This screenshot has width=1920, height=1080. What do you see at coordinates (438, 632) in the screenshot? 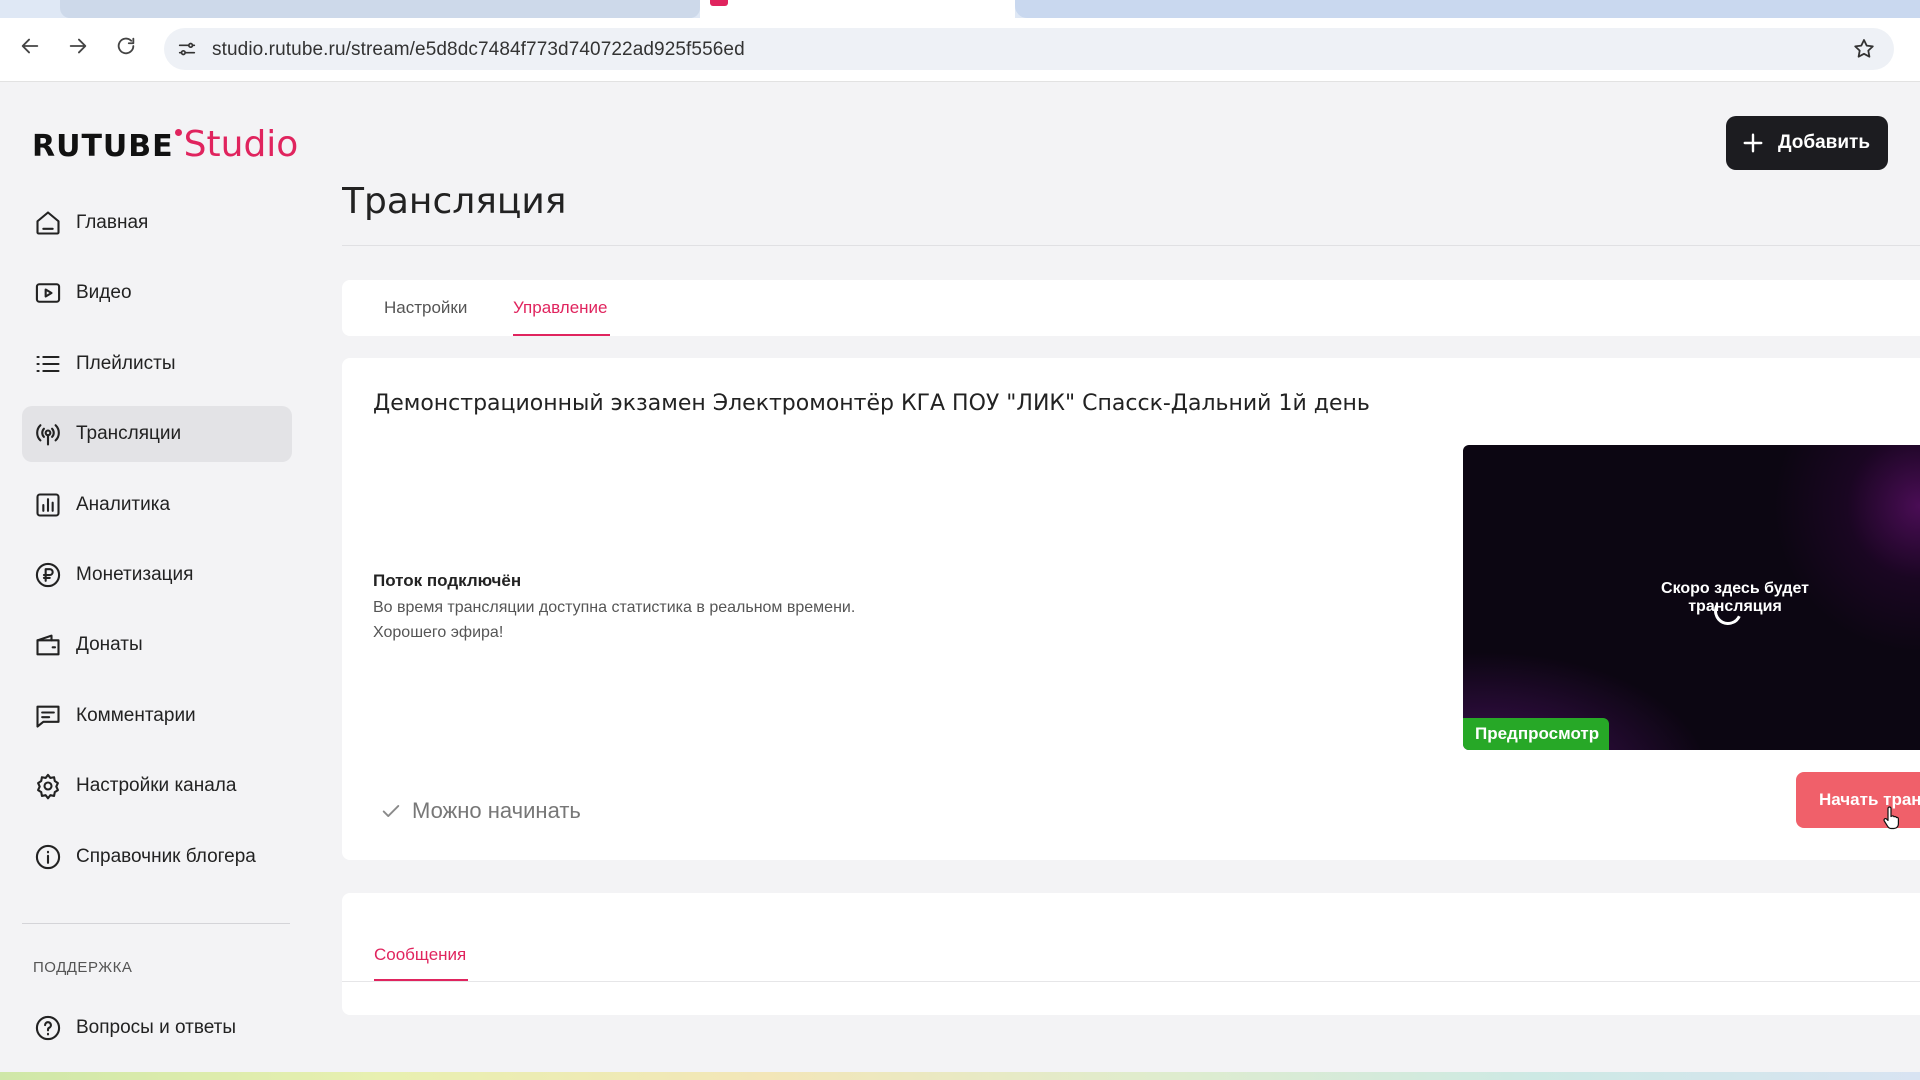
I see `stream-status-line: Хорошего эфира!` at bounding box center [438, 632].